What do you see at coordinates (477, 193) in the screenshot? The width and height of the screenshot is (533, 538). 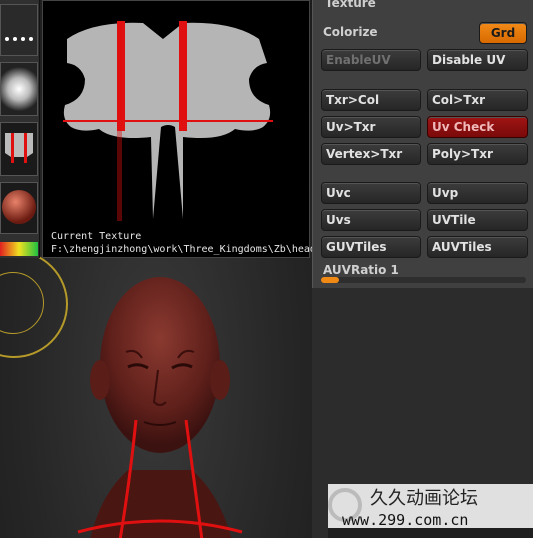 I see `uvp-button: Uvp` at bounding box center [477, 193].